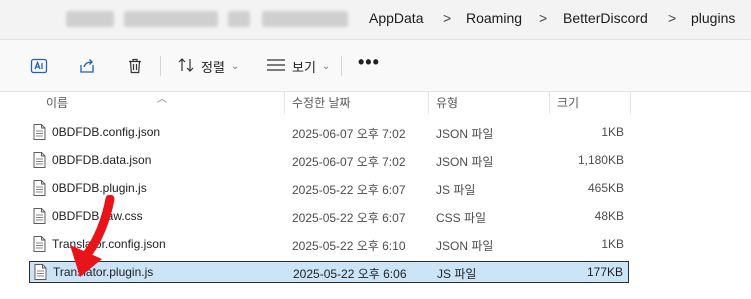  I want to click on sort-button: 정렬 ⌄, so click(208, 66).